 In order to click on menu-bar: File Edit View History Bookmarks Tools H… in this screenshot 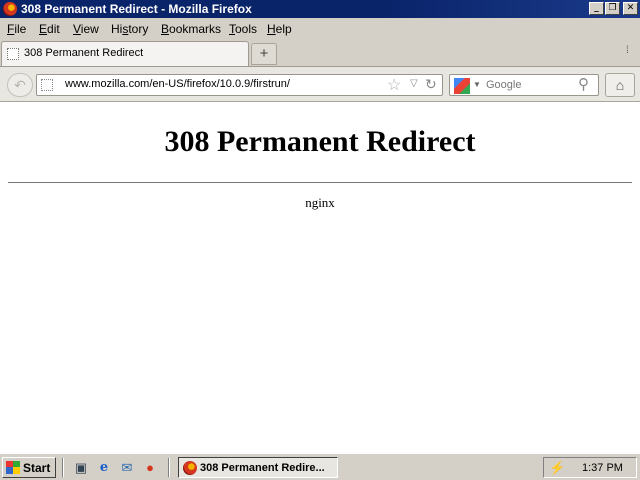, I will do `click(320, 28)`.